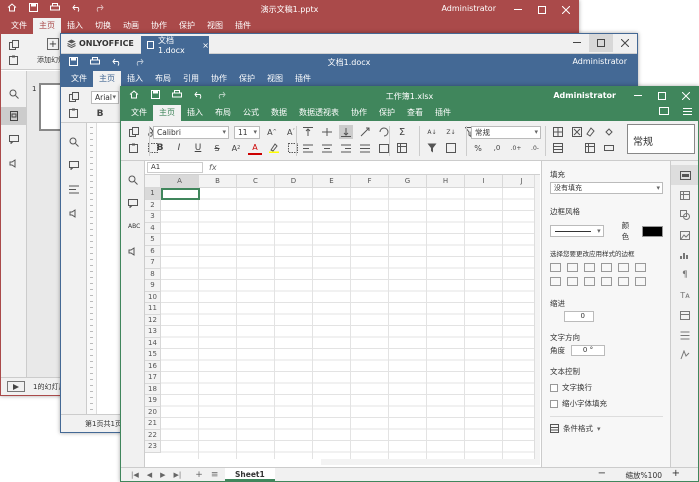 Image resolution: width=699 pixels, height=482 pixels. What do you see at coordinates (346, 132) in the screenshot?
I see `align-bottom-icon` at bounding box center [346, 132].